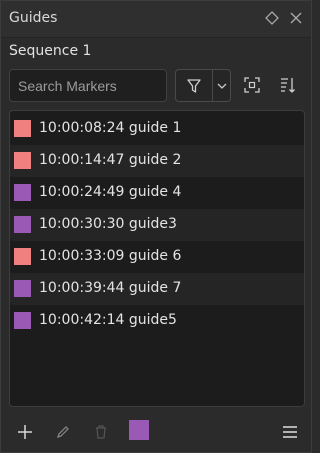 This screenshot has width=320, height=453. Describe the element at coordinates (82, 256) in the screenshot. I see `marker-timecode: 10:00:33:09` at that location.